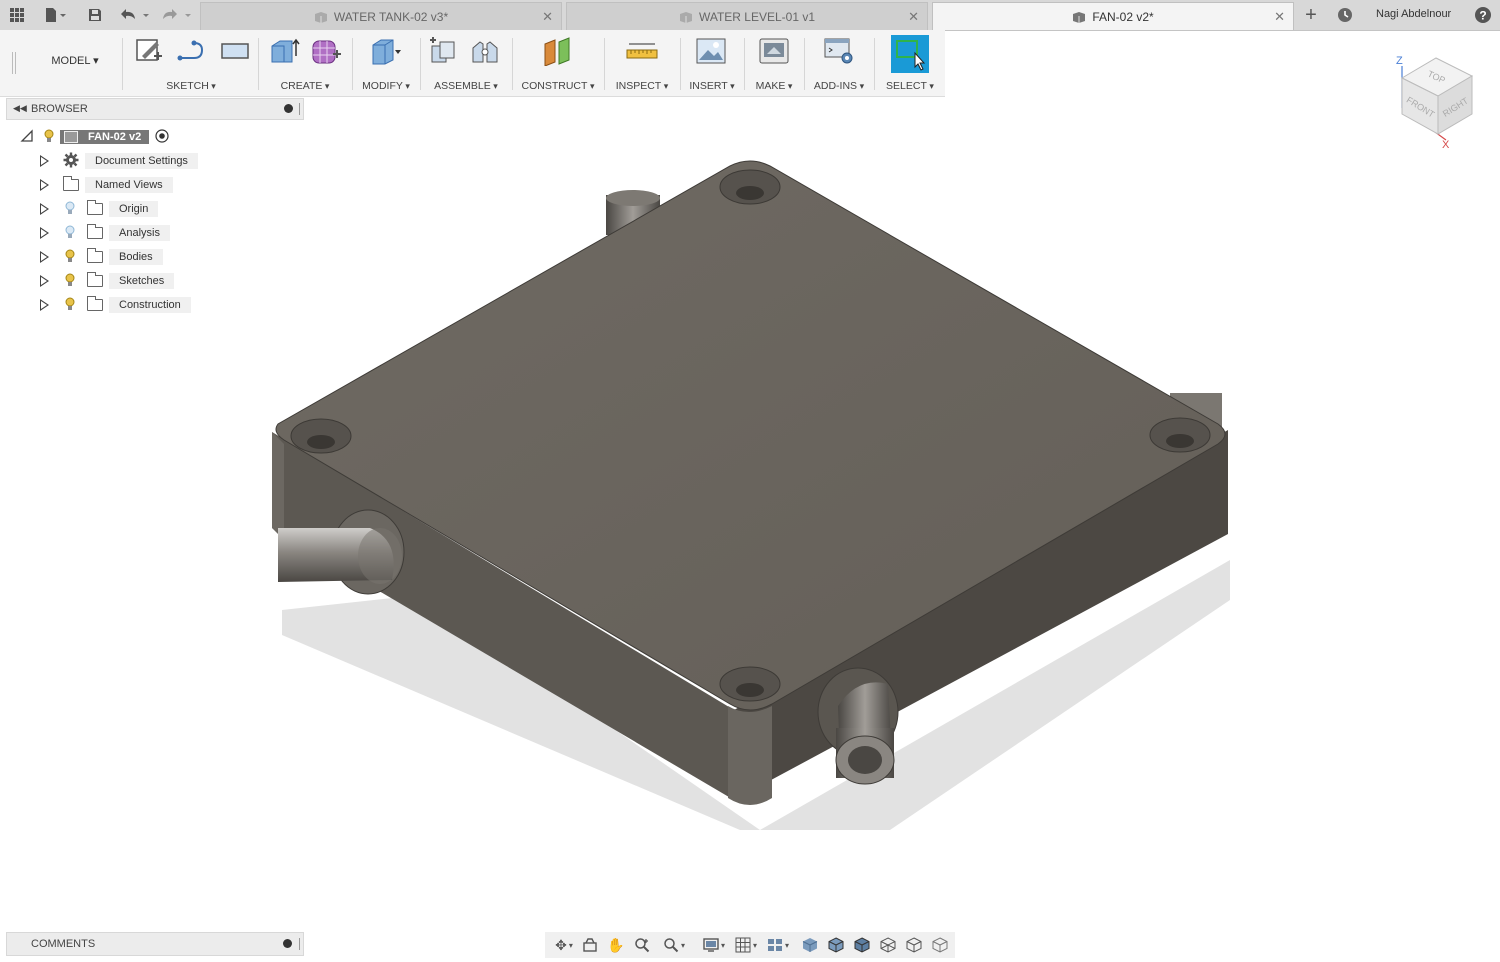 Image resolution: width=1500 pixels, height=962 pixels. I want to click on shaded-edges-icon, so click(836, 945).